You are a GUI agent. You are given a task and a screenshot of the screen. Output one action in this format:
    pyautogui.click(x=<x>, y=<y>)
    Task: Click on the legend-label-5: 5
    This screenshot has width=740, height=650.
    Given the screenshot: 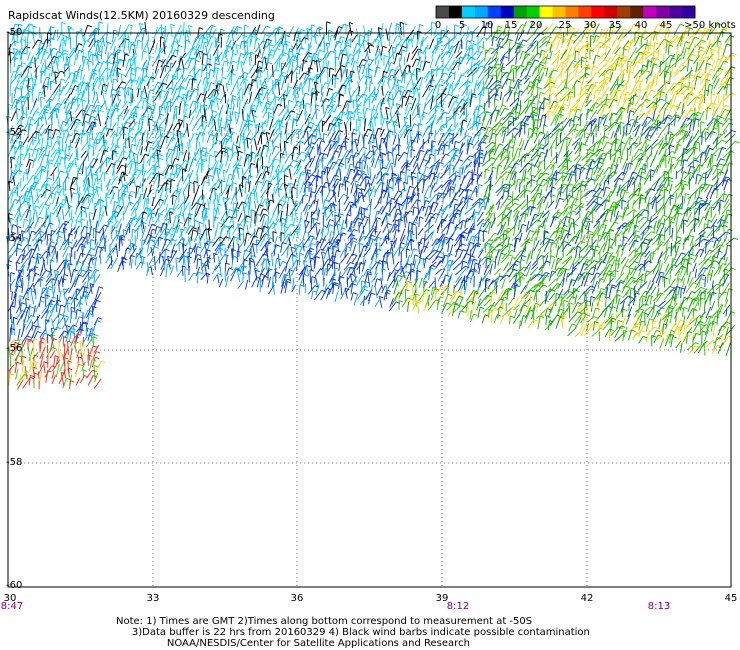 What is the action you would take?
    pyautogui.click(x=462, y=25)
    